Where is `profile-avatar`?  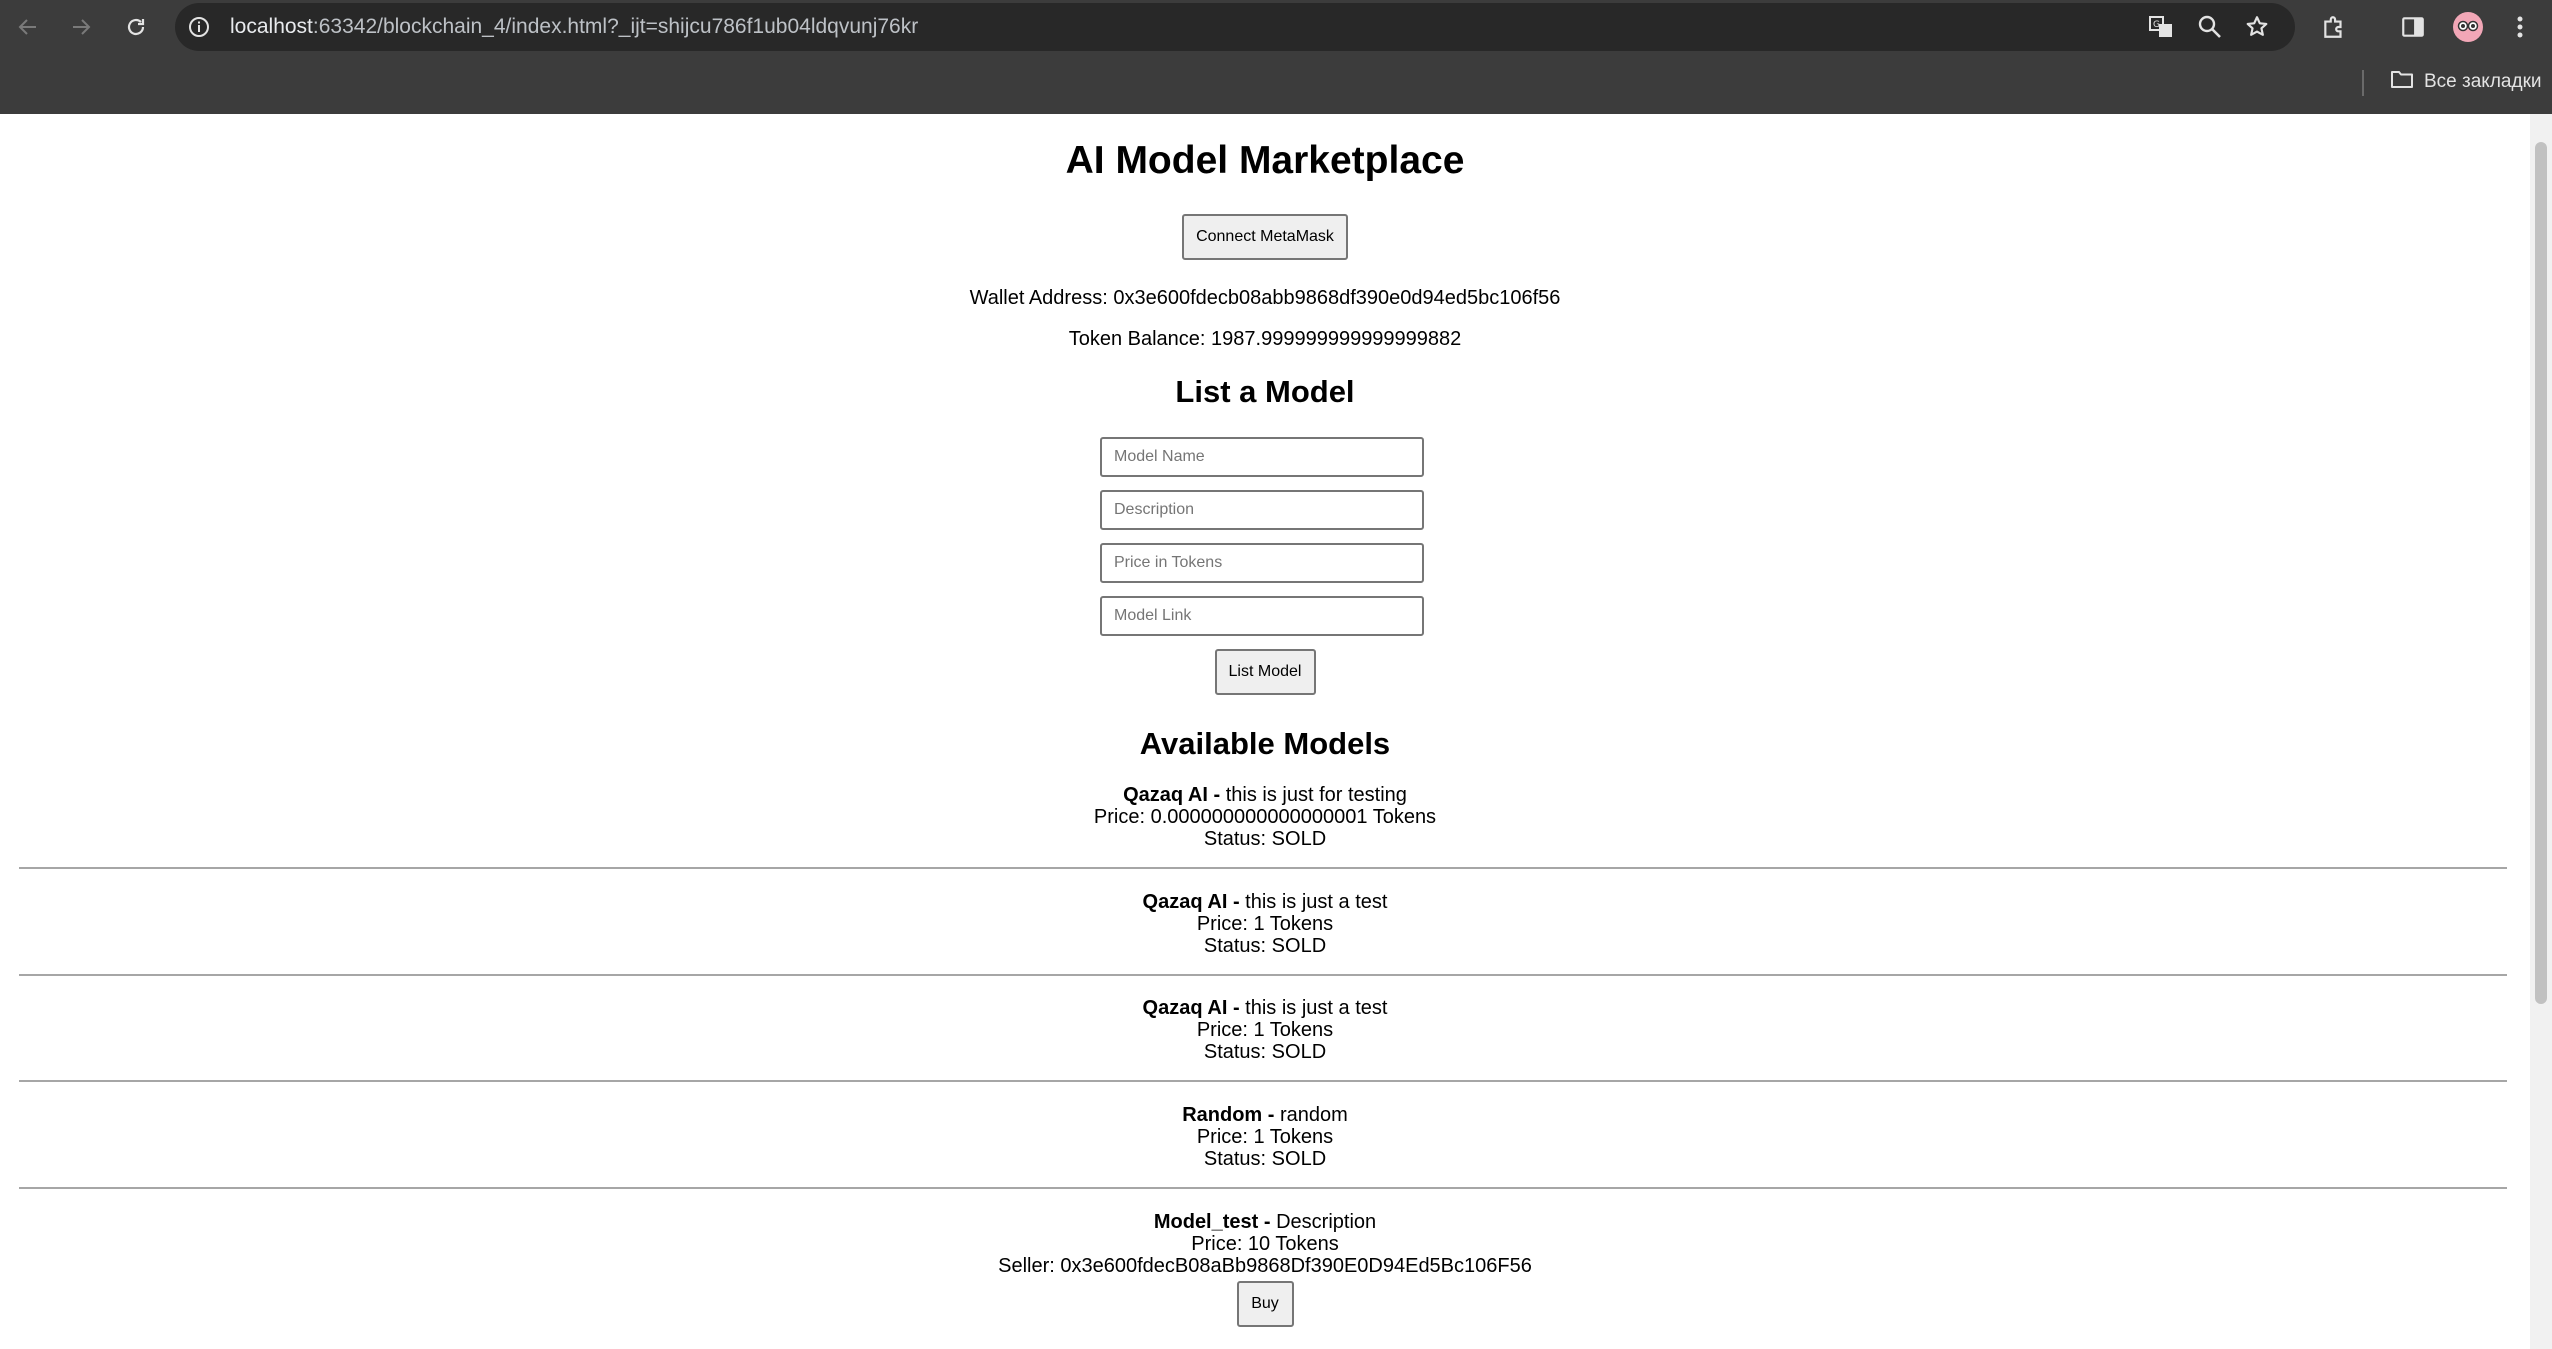
profile-avatar is located at coordinates (2468, 27).